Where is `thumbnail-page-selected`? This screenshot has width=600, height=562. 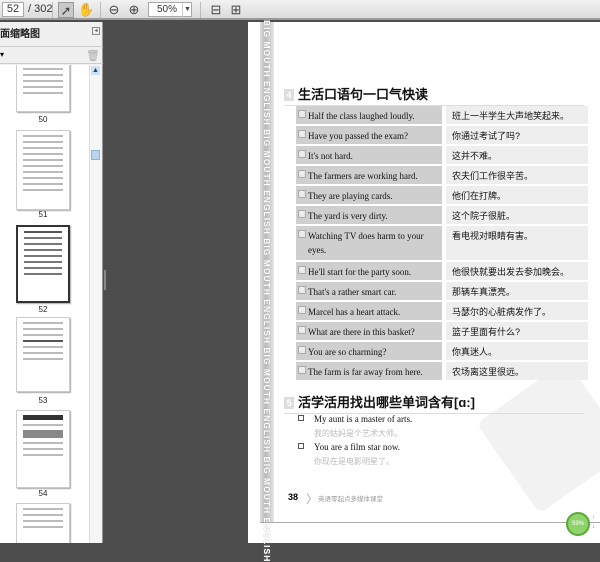
thumbnail-page-selected is located at coordinates (43, 264).